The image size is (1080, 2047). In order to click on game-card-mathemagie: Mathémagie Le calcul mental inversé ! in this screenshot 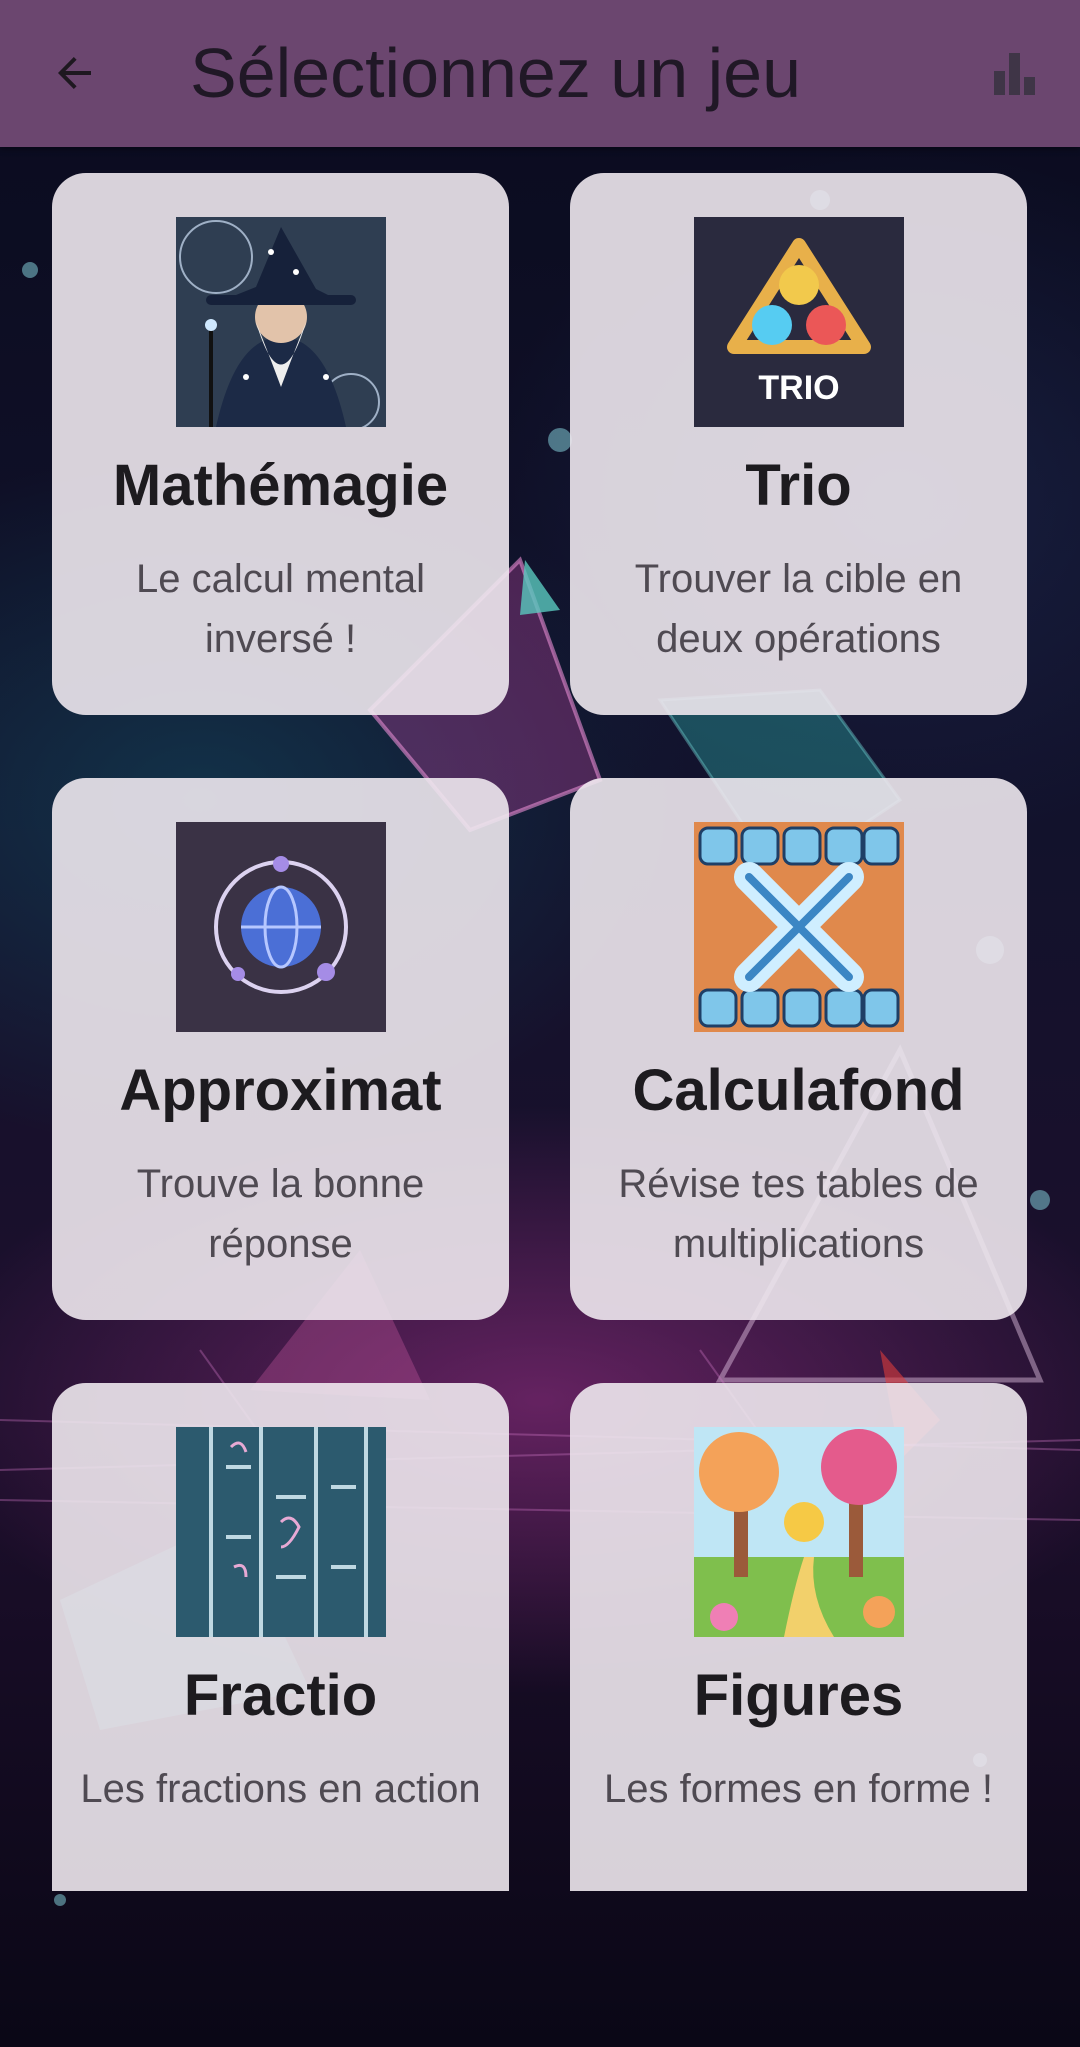, I will do `click(280, 444)`.